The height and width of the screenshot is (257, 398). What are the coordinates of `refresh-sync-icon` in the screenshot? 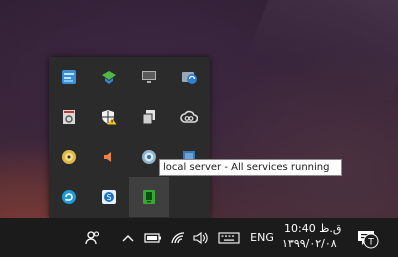 It's located at (69, 197).